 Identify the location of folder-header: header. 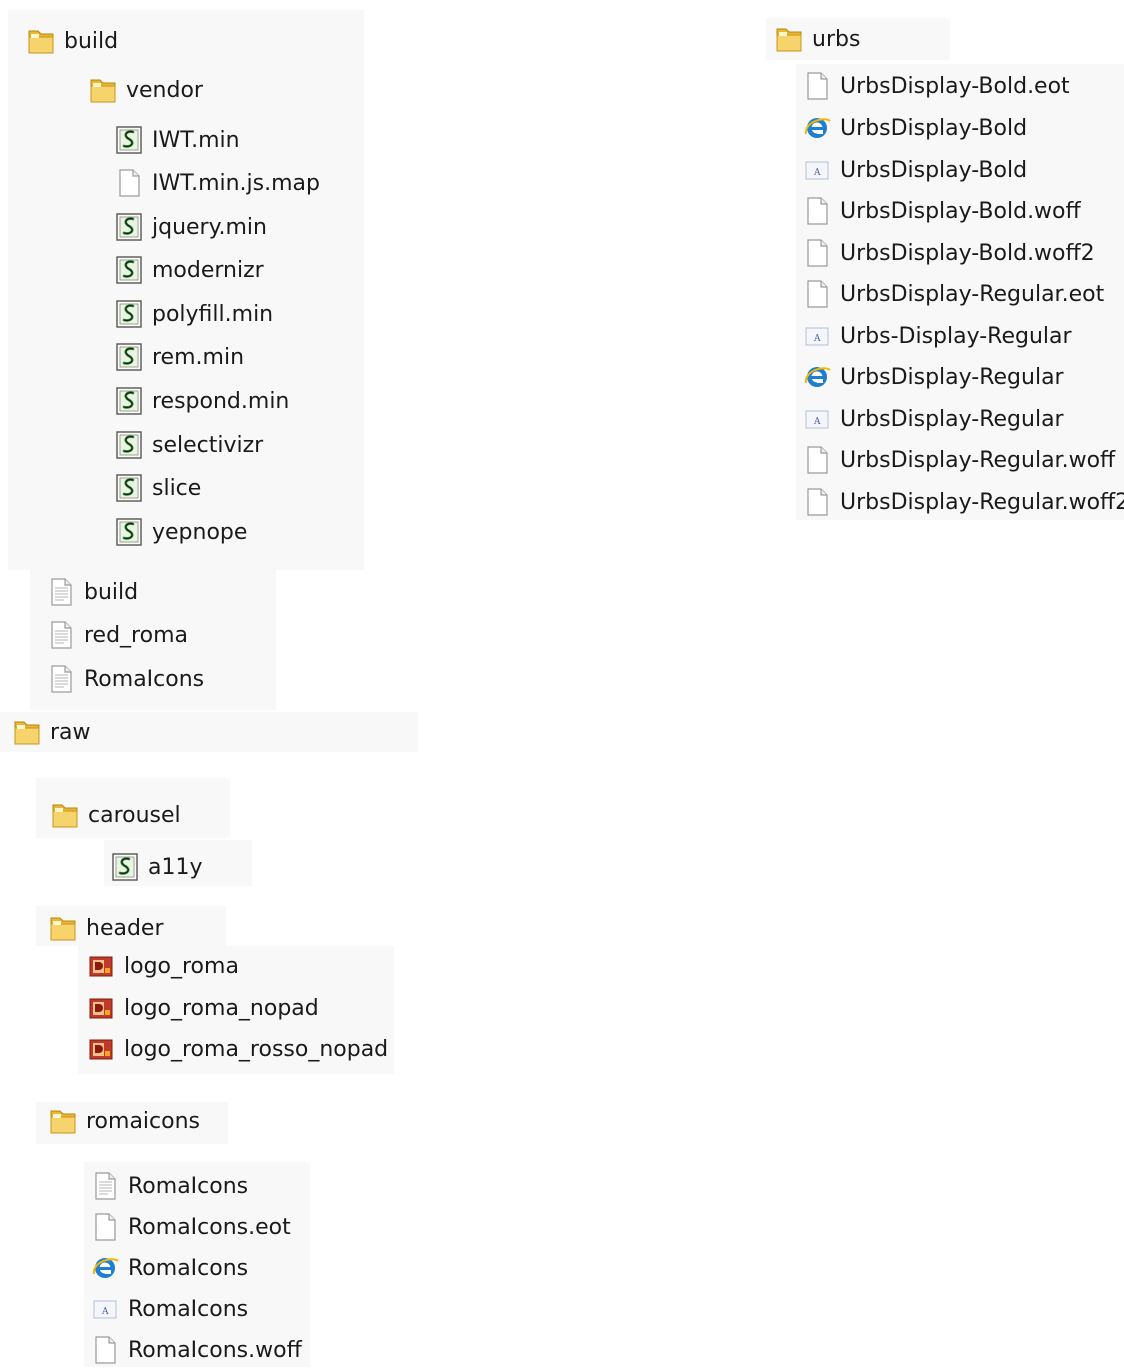
(106, 928).